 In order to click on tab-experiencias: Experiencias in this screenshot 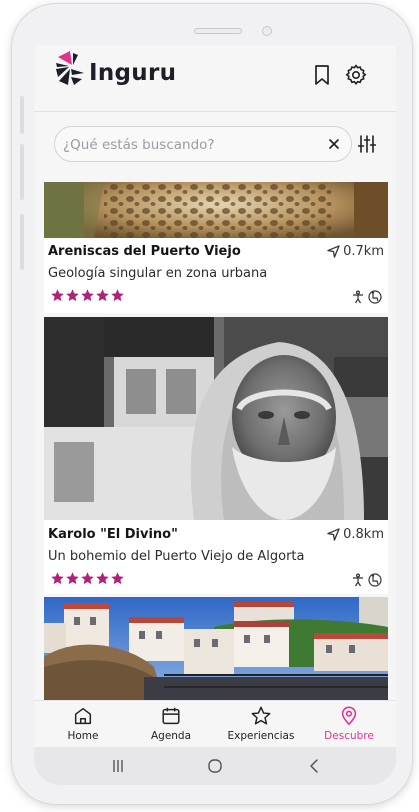, I will do `click(261, 723)`.